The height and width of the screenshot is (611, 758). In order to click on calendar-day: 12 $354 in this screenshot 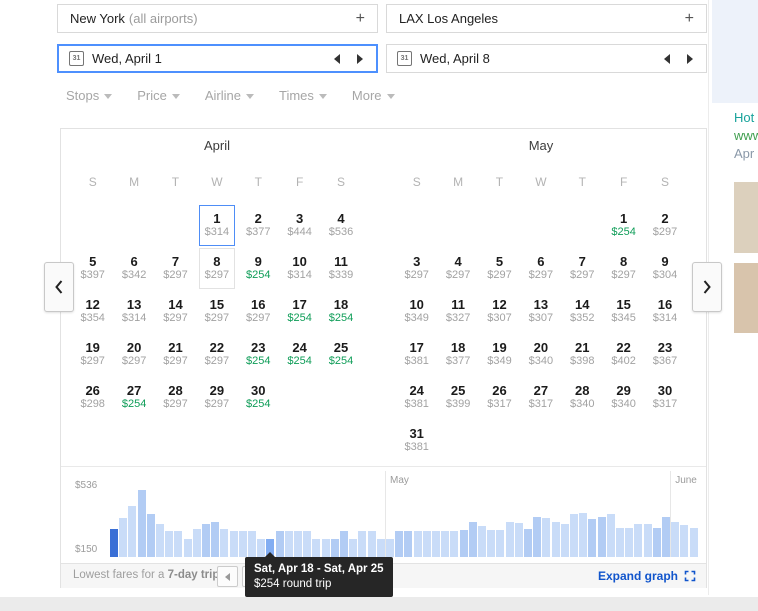, I will do `click(92, 312)`.